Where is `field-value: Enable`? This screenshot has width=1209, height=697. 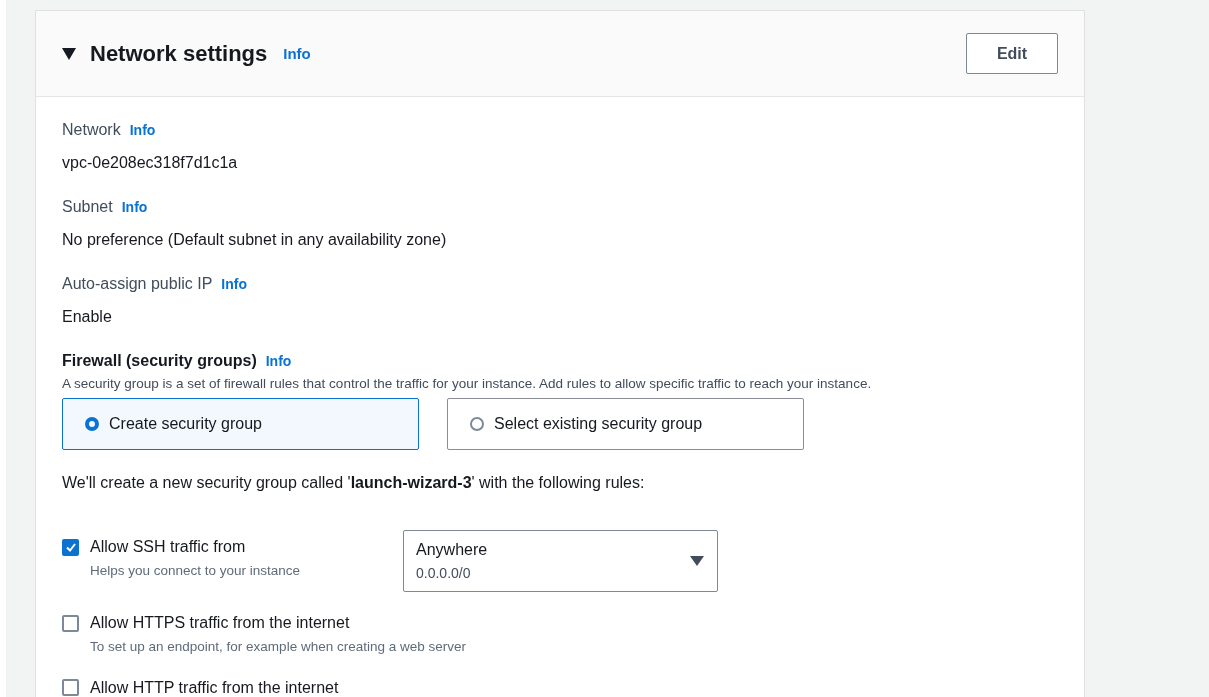 field-value: Enable is located at coordinates (87, 317).